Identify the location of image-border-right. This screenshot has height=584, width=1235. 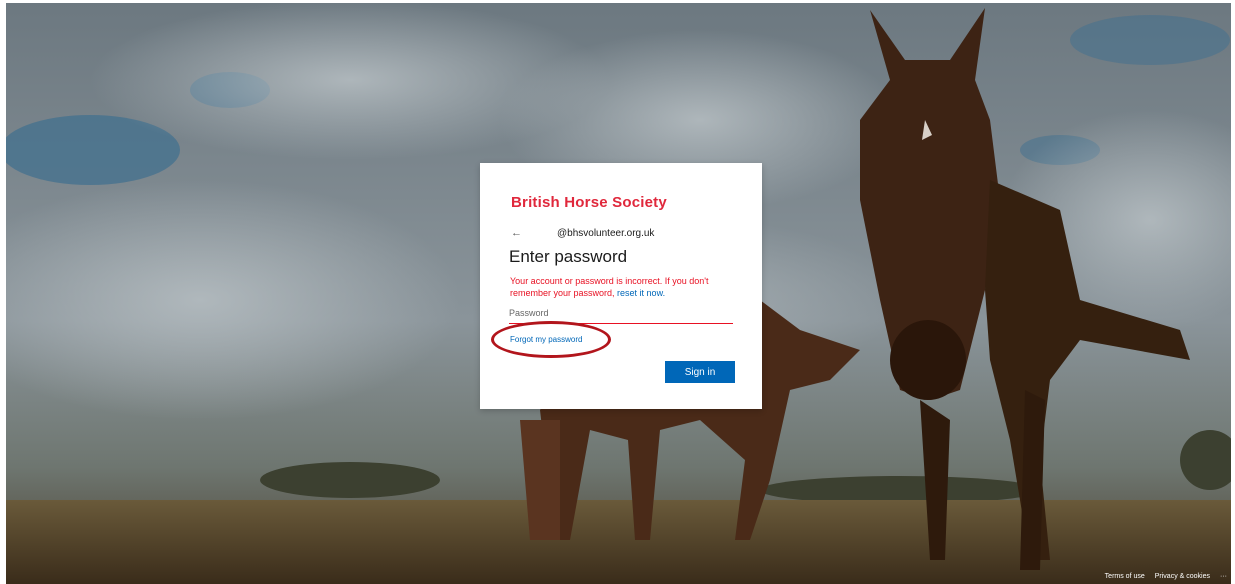
(1233, 292).